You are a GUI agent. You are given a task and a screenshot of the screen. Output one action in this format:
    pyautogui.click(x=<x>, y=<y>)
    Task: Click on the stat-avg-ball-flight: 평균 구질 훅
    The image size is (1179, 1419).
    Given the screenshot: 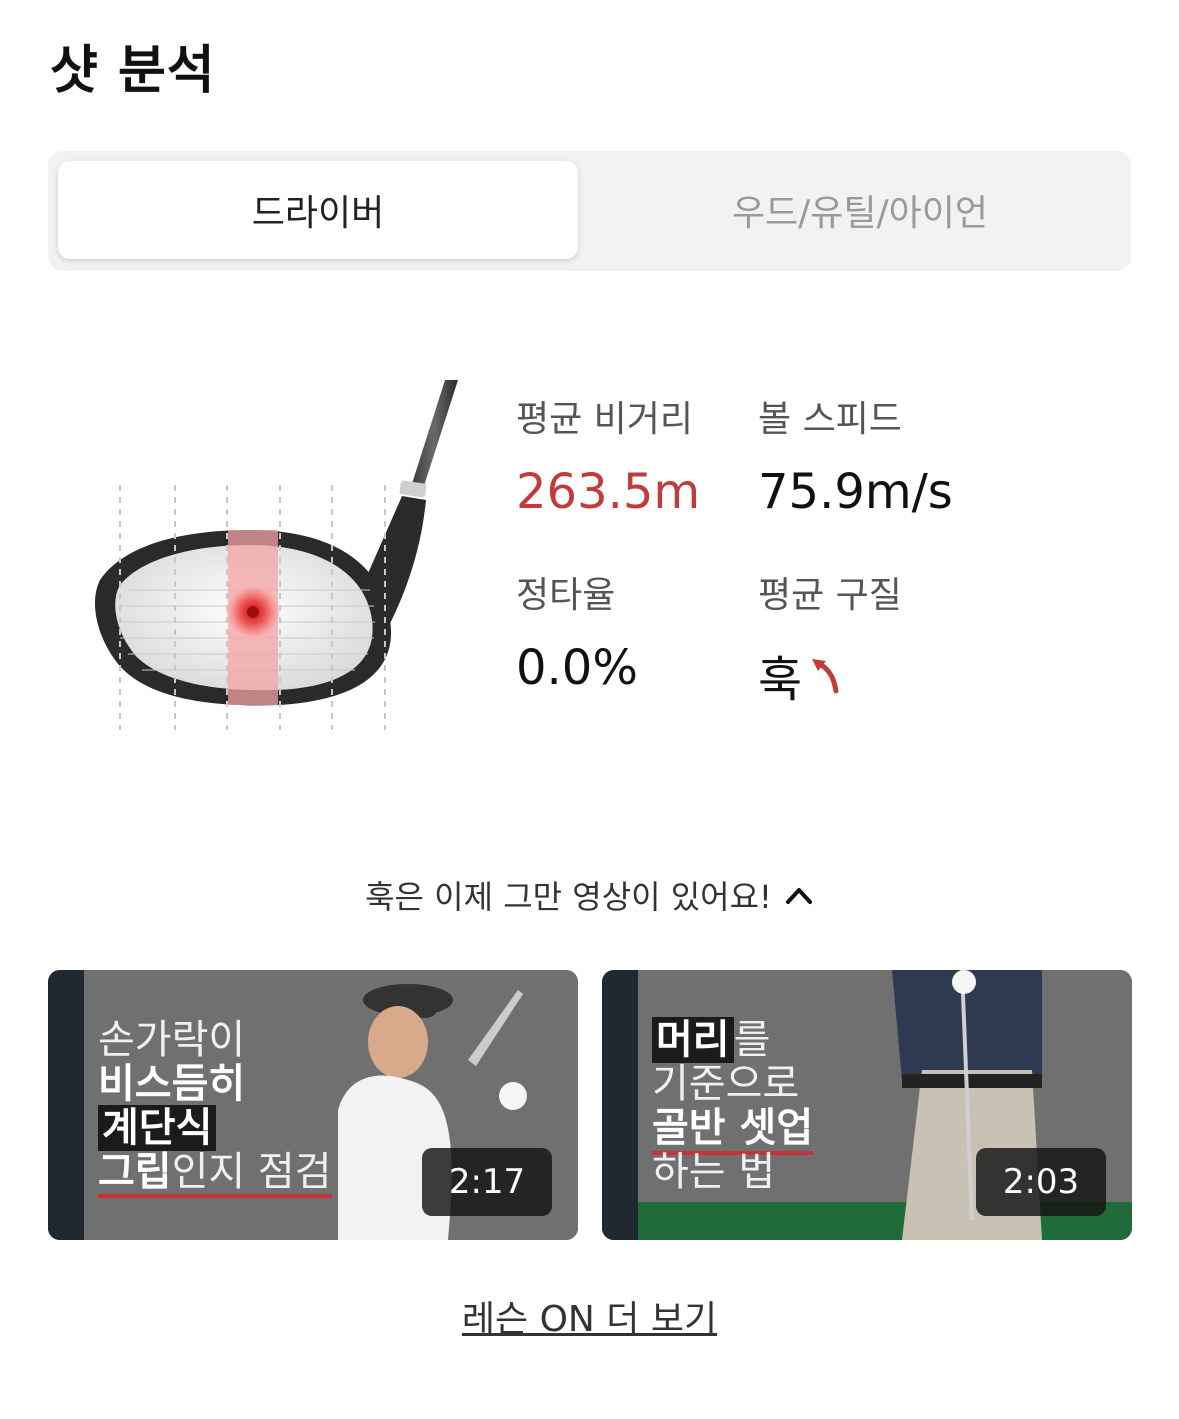 What is the action you would take?
    pyautogui.click(x=830, y=638)
    